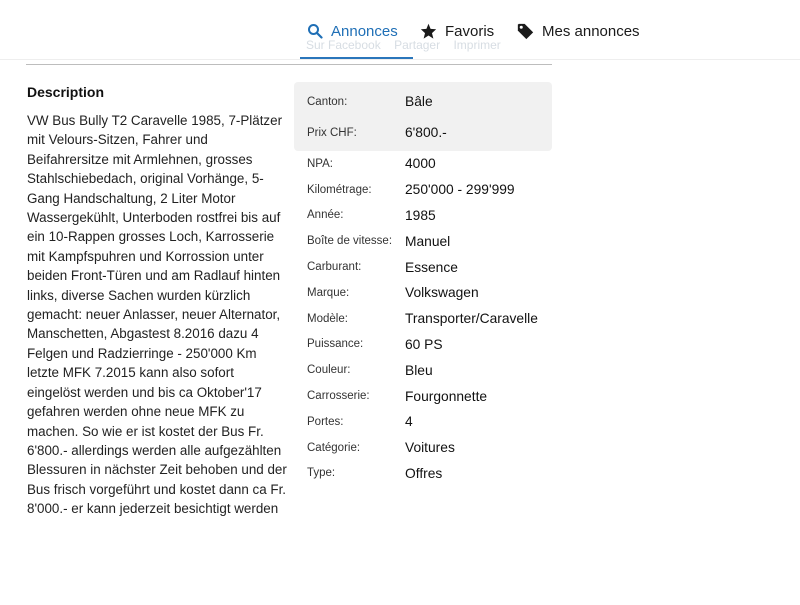  Describe the element at coordinates (350, 241) in the screenshot. I see `detail-label: Boîte de vitesse:` at that location.